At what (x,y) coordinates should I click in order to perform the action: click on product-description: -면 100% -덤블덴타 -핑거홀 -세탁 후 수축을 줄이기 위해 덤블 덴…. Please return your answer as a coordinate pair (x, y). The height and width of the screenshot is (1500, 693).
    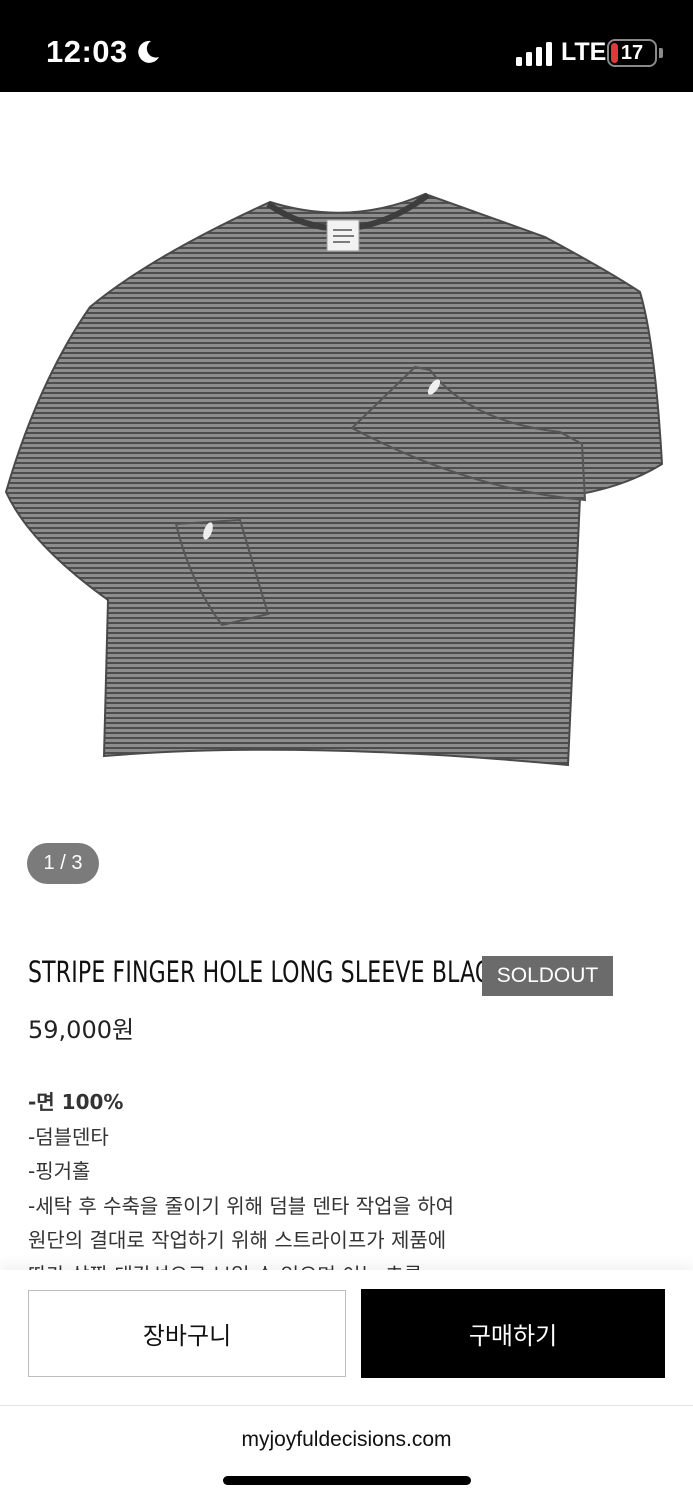
    Looking at the image, I should click on (338, 1177).